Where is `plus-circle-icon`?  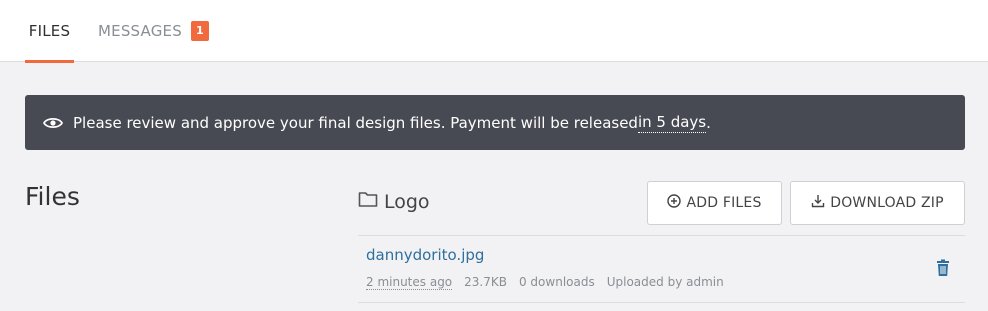 plus-circle-icon is located at coordinates (674, 203).